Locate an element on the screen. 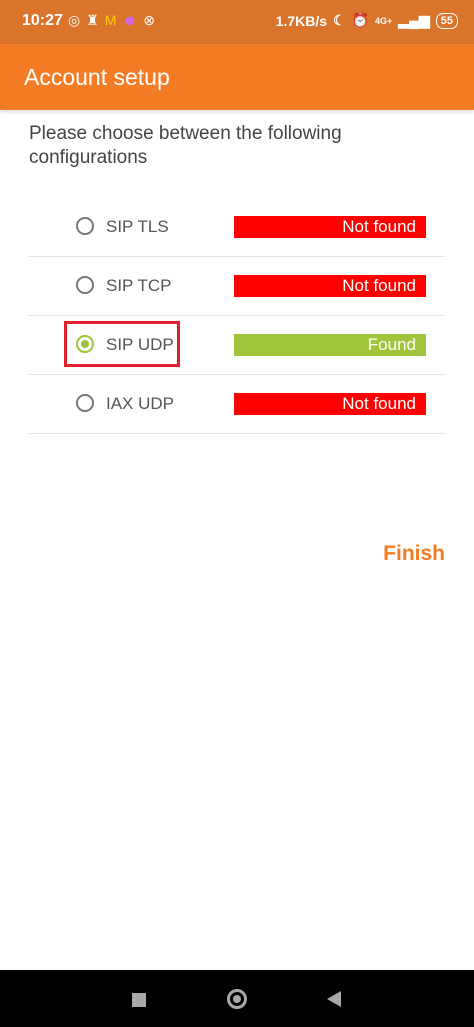 The image size is (474, 1027). radio-button-selected is located at coordinates (85, 344).